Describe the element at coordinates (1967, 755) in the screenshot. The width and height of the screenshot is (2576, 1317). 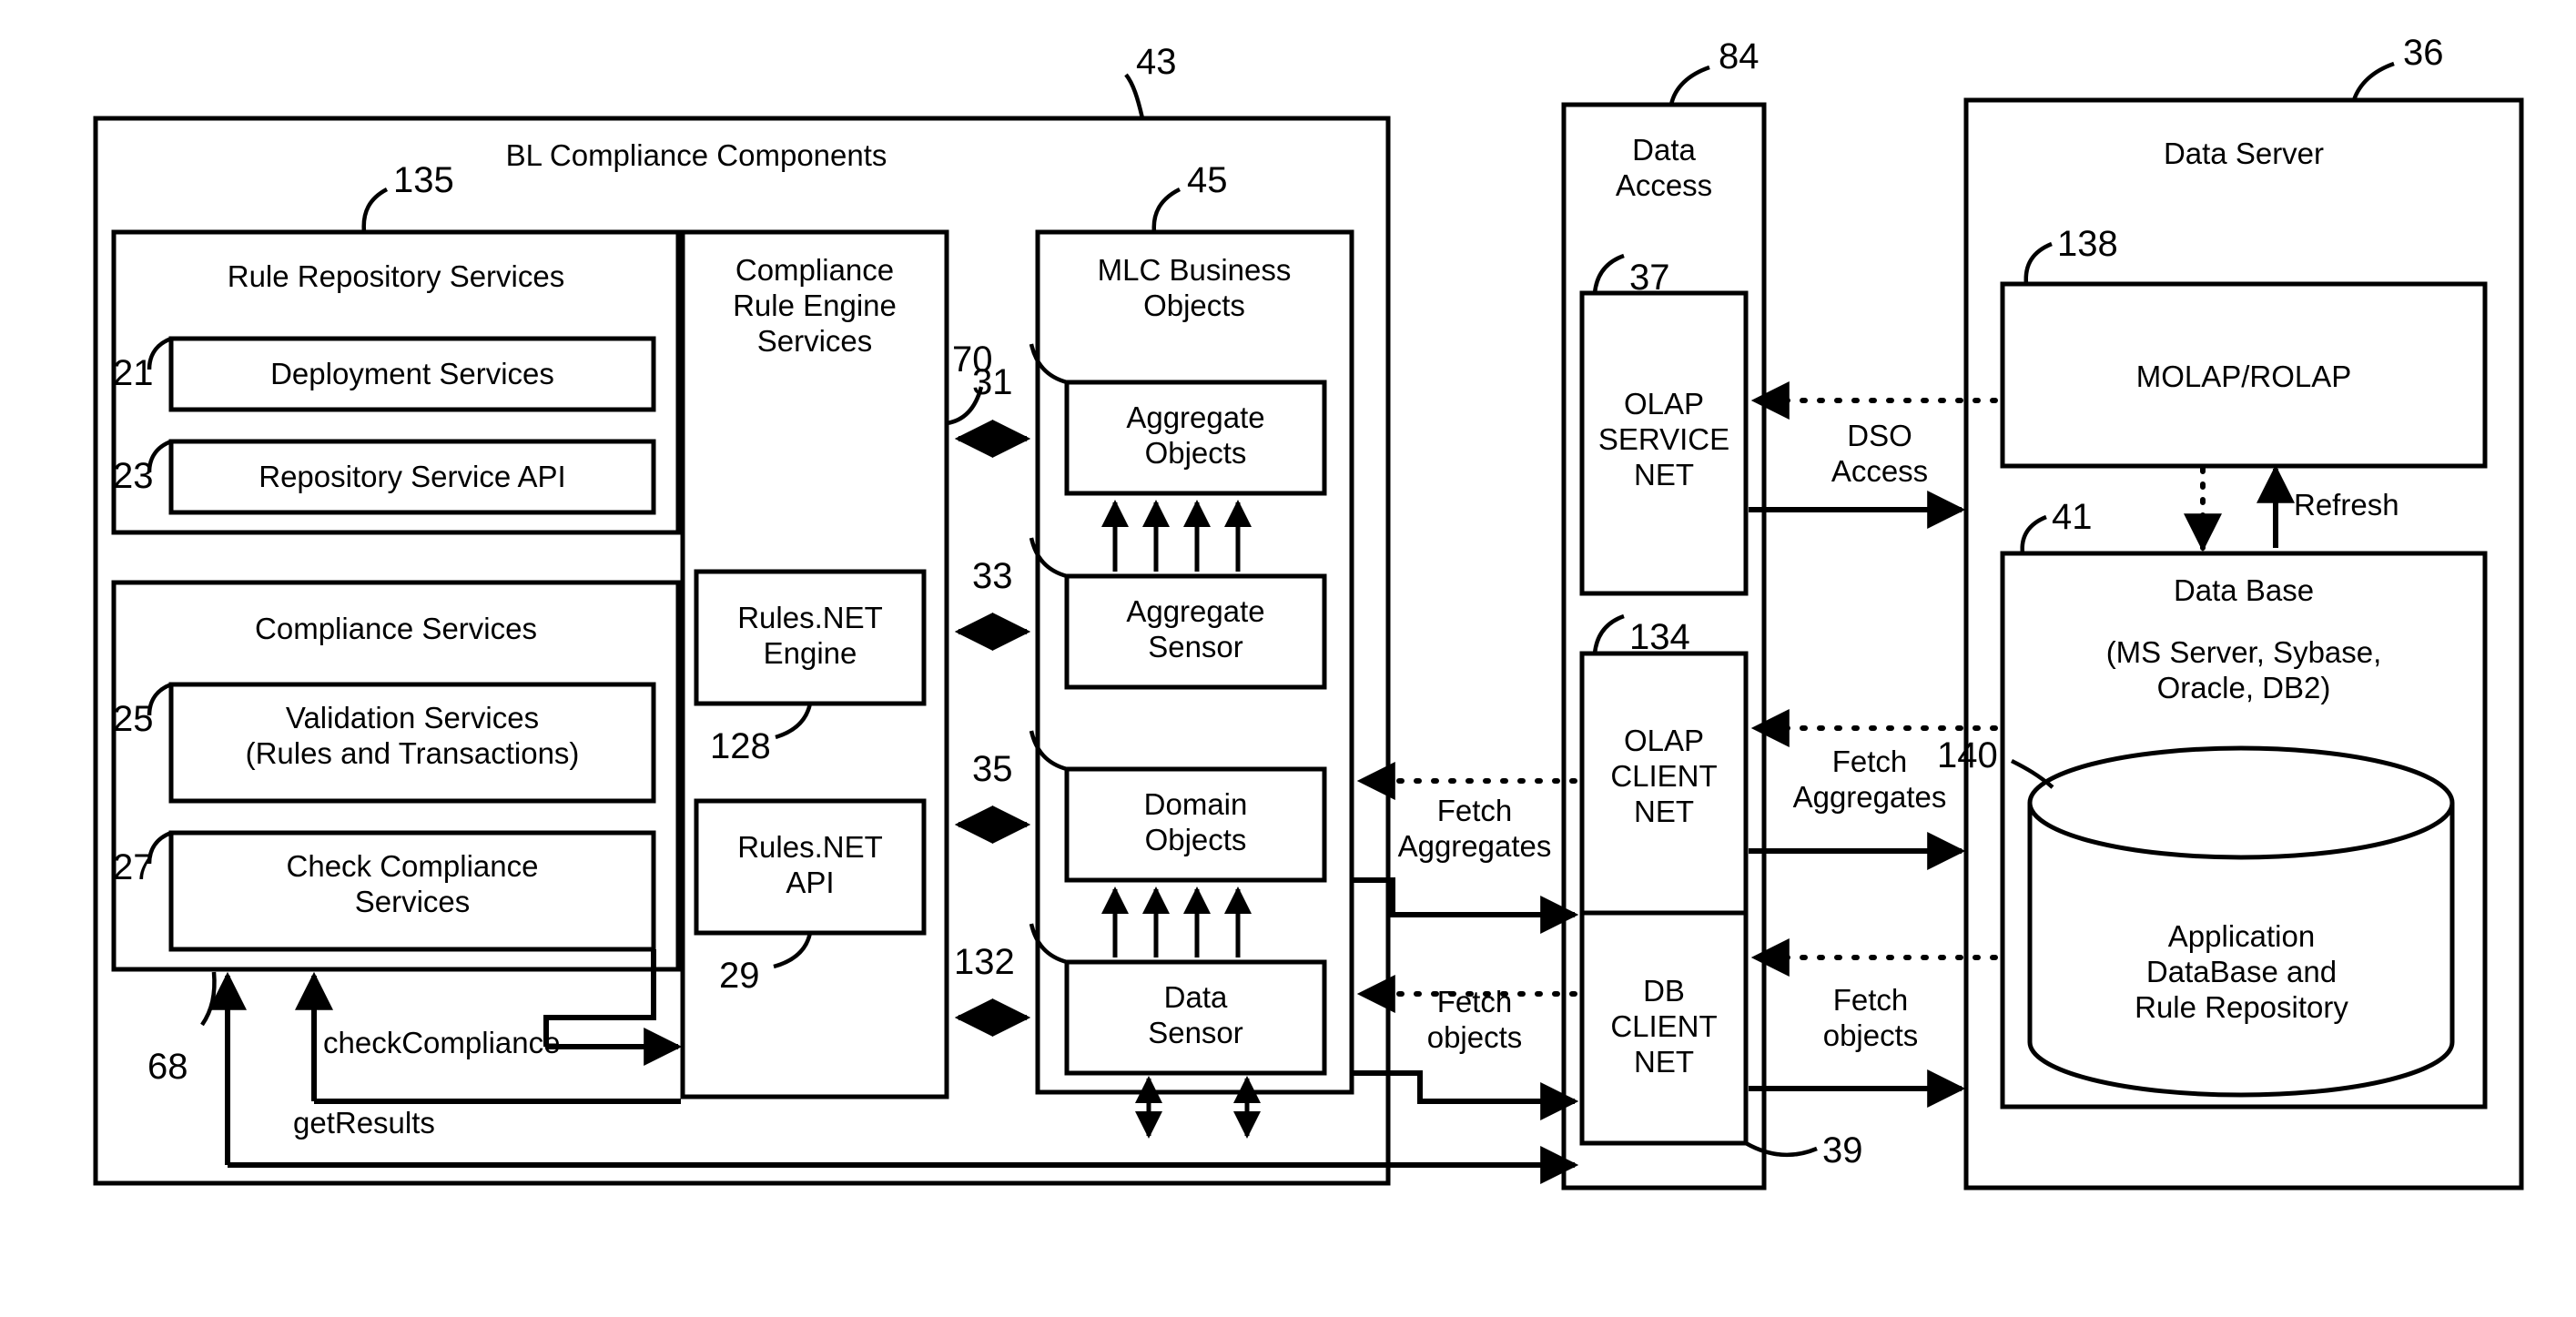
I see `ref-140: 140` at that location.